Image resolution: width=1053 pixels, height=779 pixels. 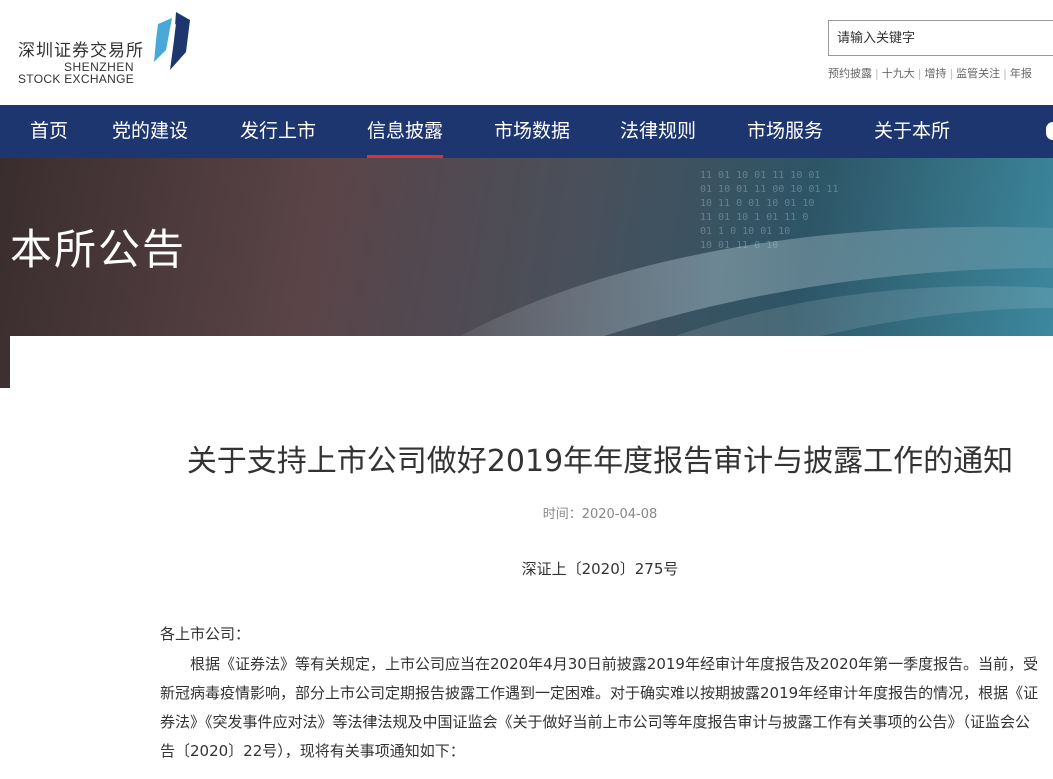 What do you see at coordinates (532, 131) in the screenshot?
I see `nav-item-market-data: 市场数据` at bounding box center [532, 131].